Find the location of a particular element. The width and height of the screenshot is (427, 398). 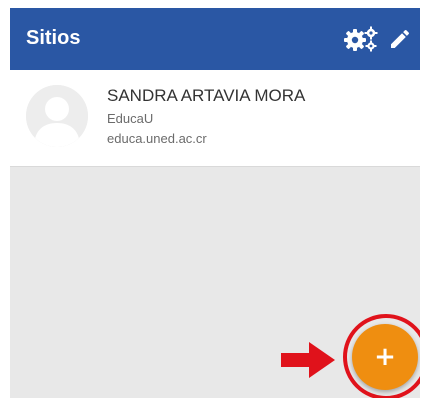

page-title: Sitios is located at coordinates (53, 38).